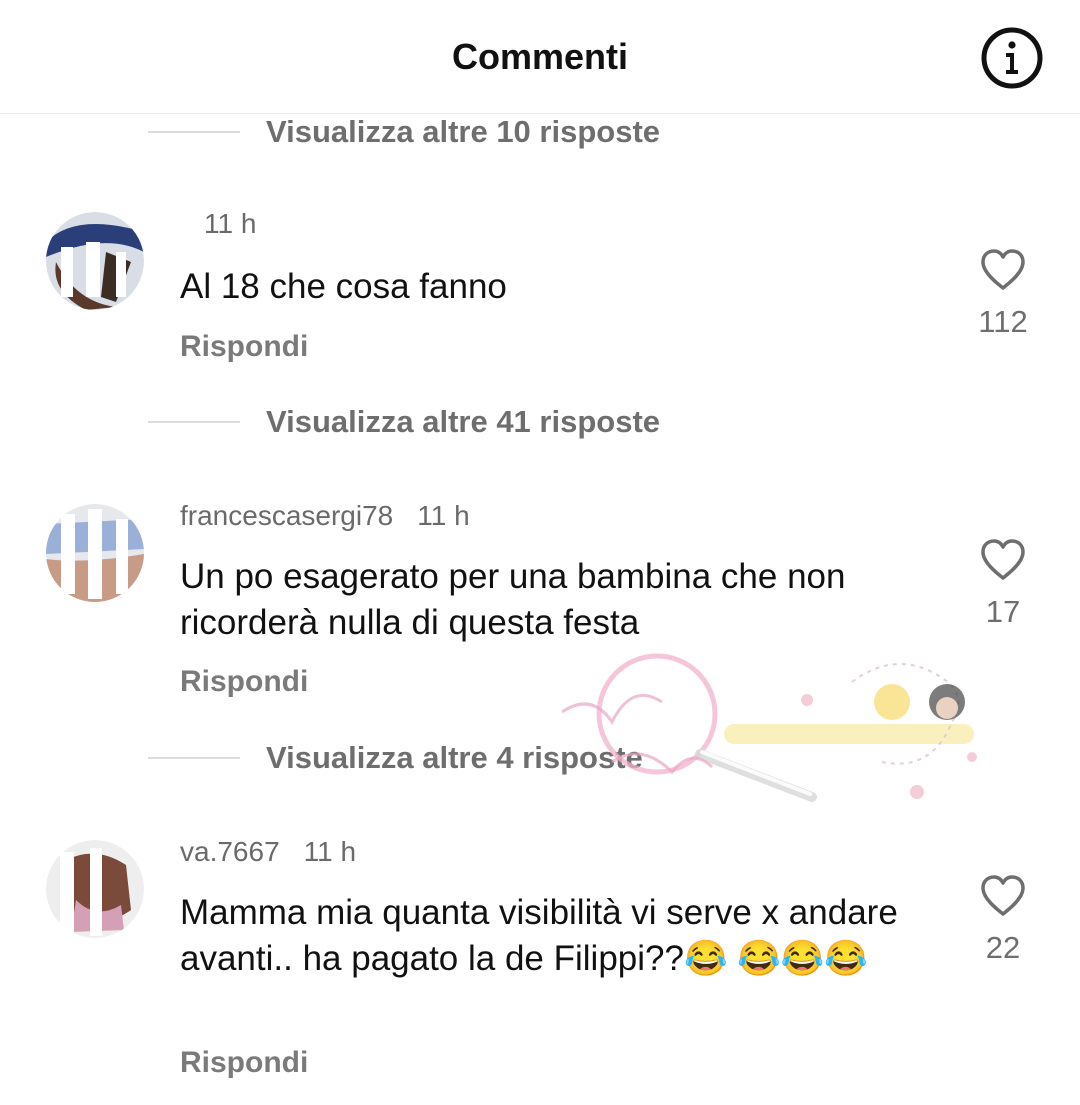 The height and width of the screenshot is (1105, 1080). Describe the element at coordinates (230, 851) in the screenshot. I see `username-text: va.7667` at that location.